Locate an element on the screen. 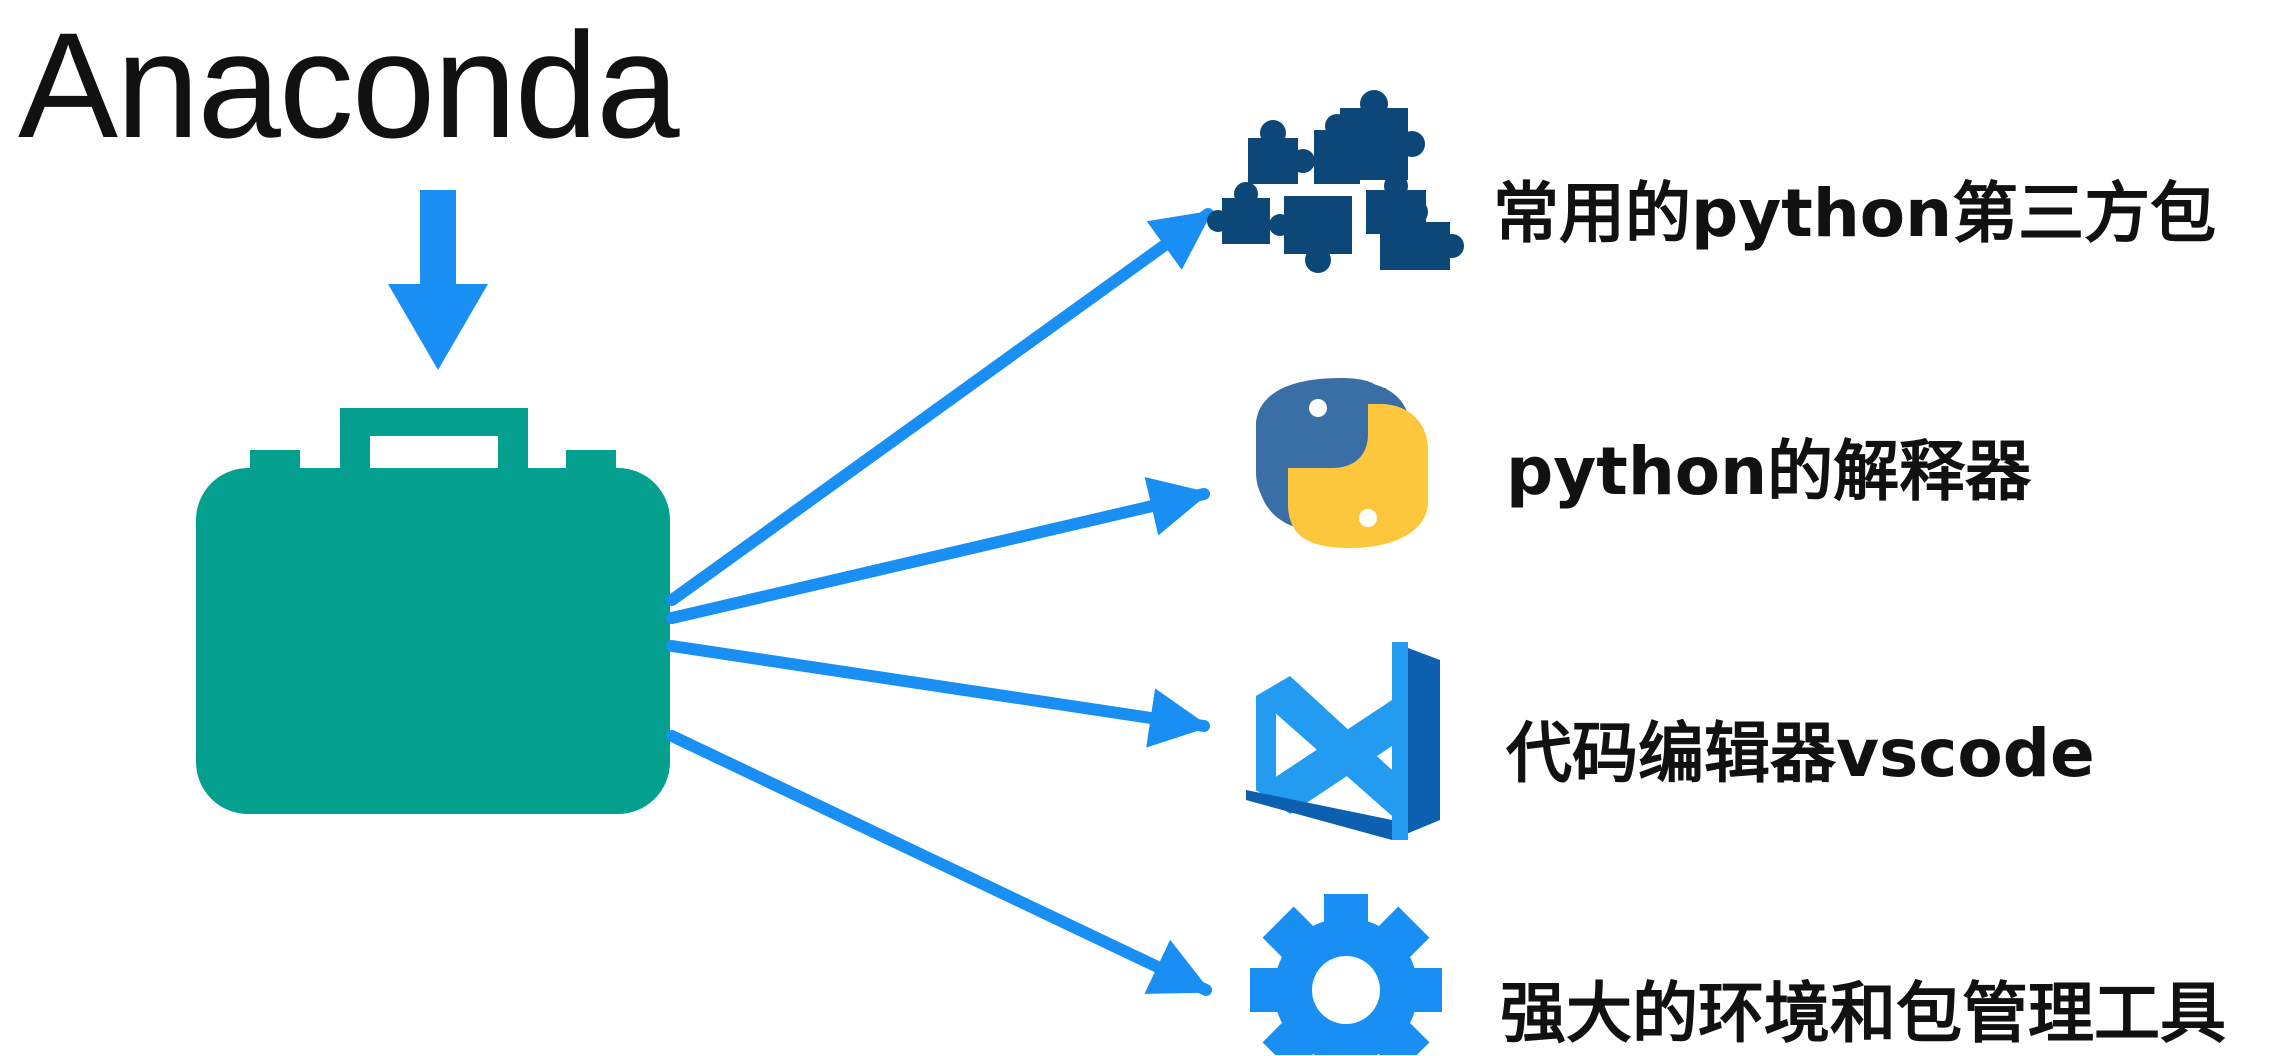 Image resolution: width=2282 pixels, height=1056 pixels. item-label-interpreter: python的解释器 is located at coordinates (1769, 471).